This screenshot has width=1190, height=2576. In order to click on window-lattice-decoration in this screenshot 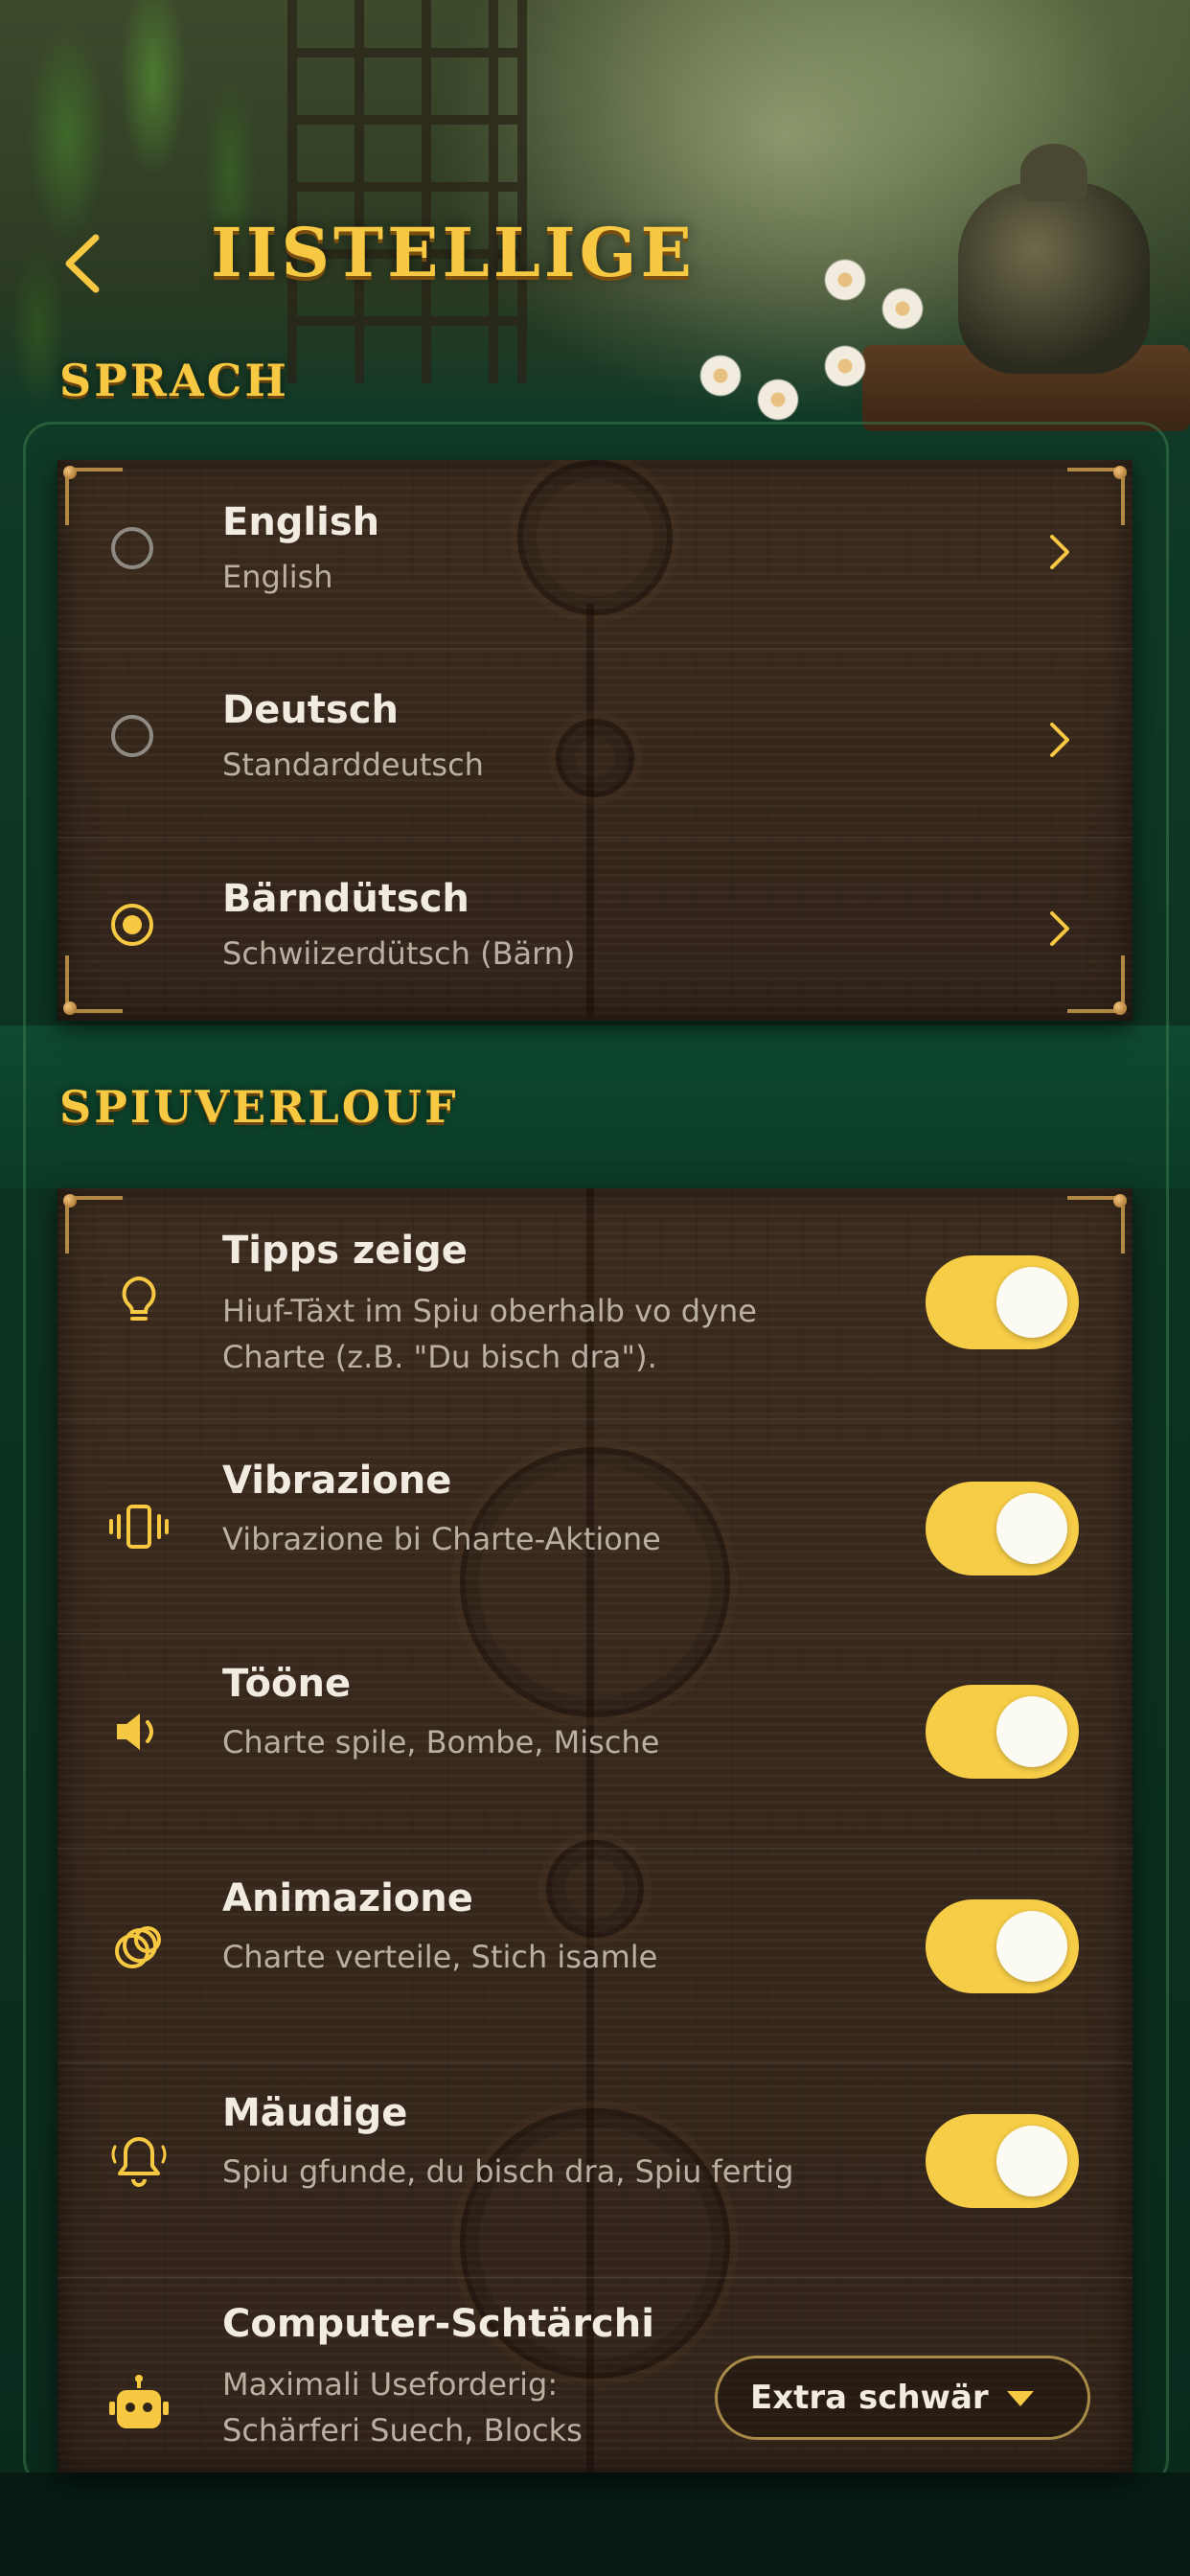, I will do `click(407, 191)`.